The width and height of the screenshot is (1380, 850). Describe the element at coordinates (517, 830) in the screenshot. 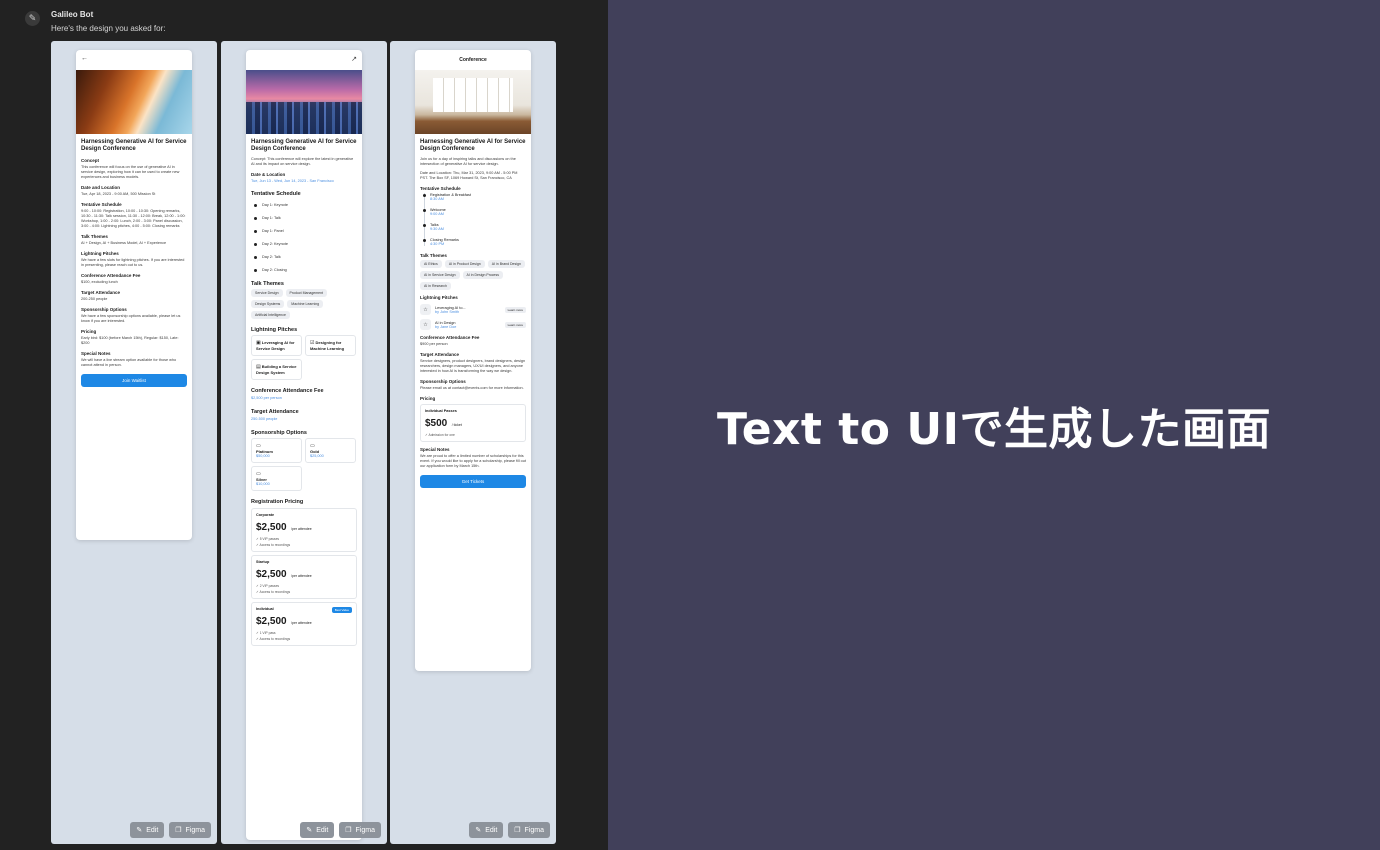

I see `copy-icon: ❐` at that location.